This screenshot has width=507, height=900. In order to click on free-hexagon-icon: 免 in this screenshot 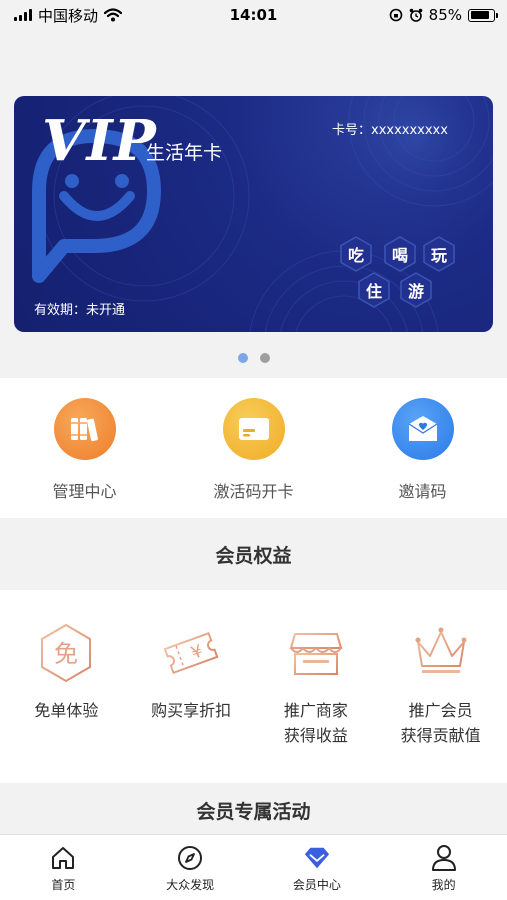, I will do `click(66, 653)`.